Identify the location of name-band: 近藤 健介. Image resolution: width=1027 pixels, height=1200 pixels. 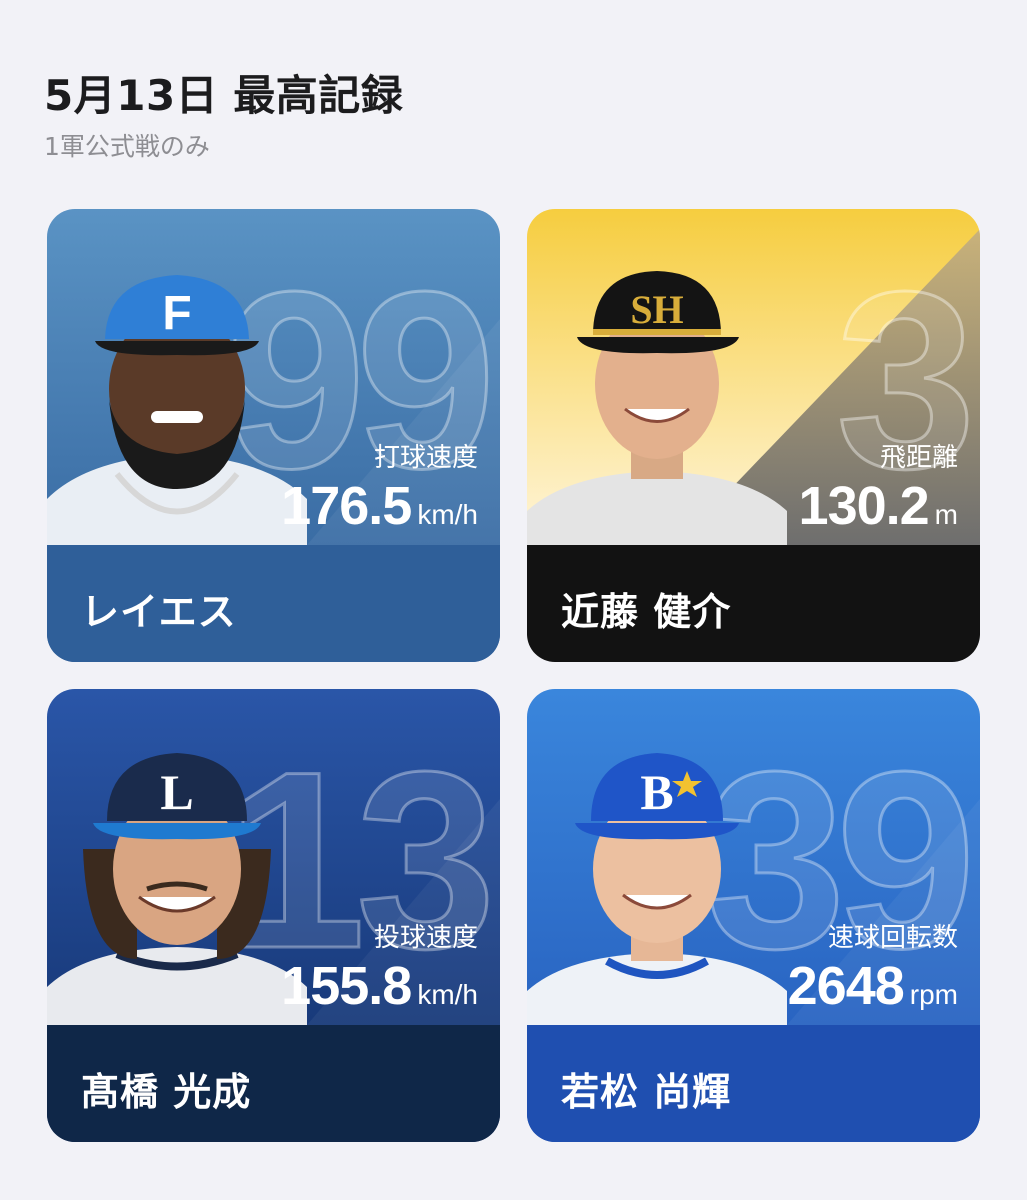
(753, 603).